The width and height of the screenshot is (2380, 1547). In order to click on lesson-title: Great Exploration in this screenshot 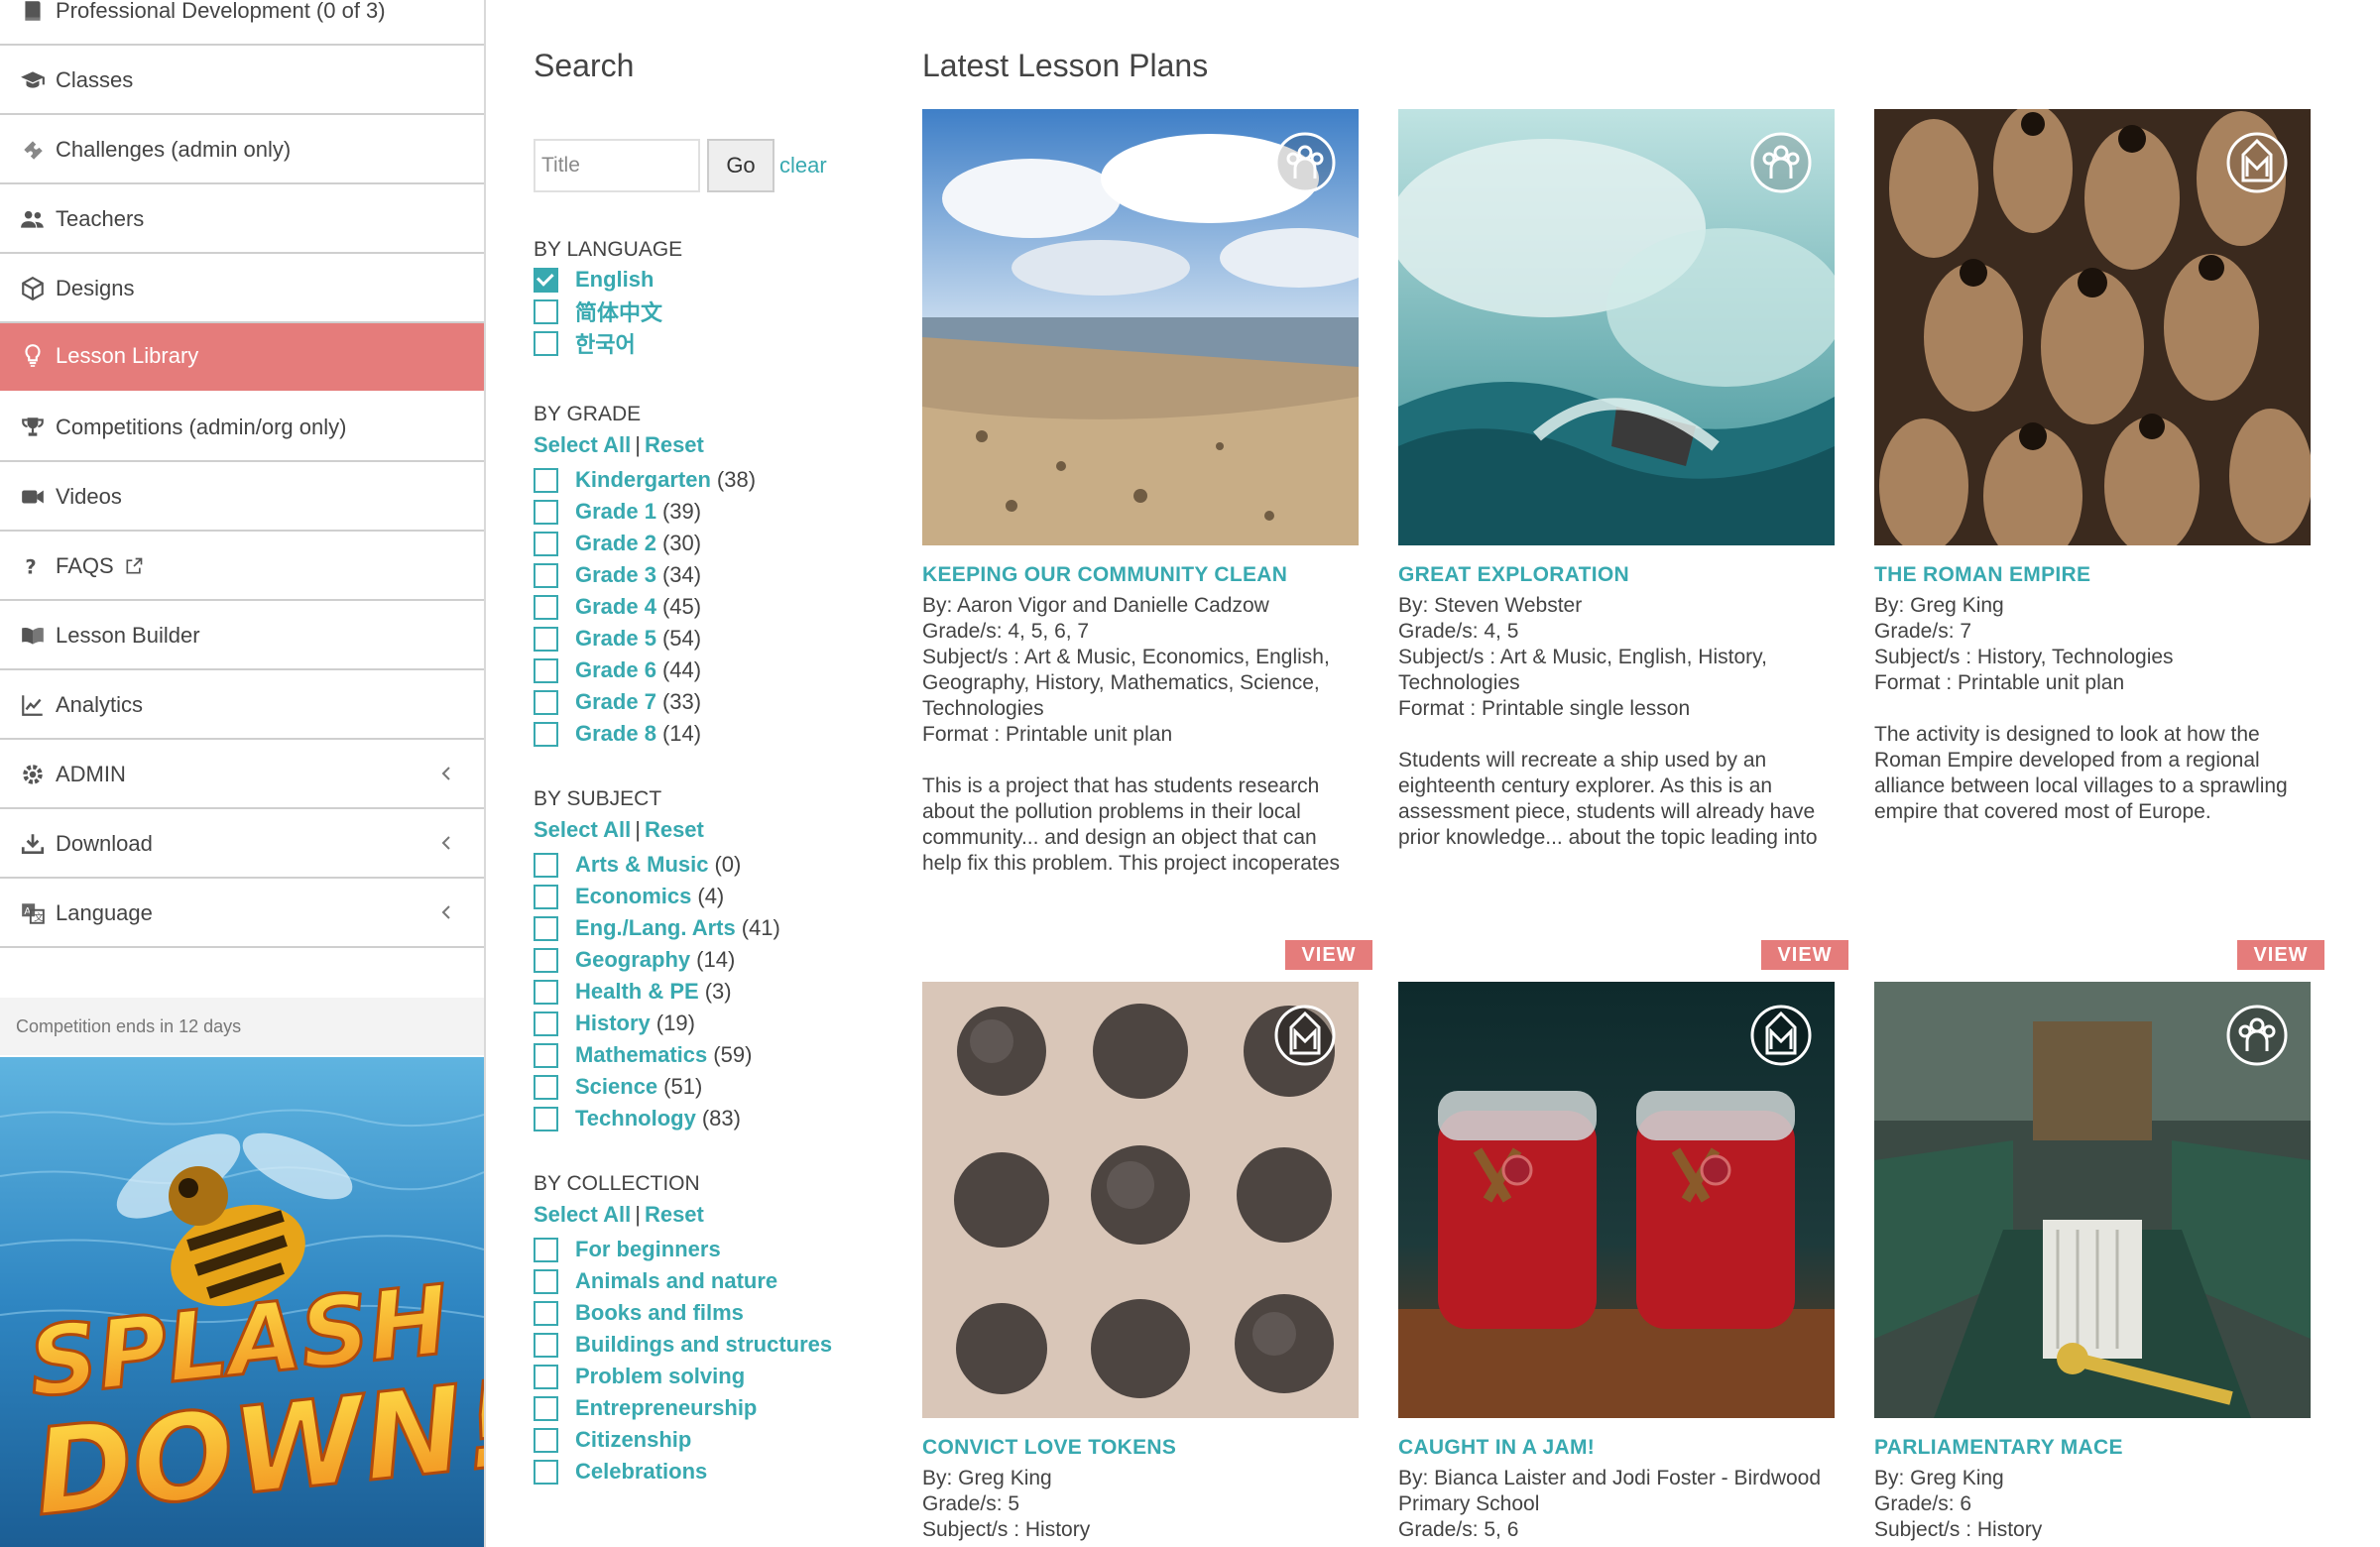, I will do `click(1616, 575)`.